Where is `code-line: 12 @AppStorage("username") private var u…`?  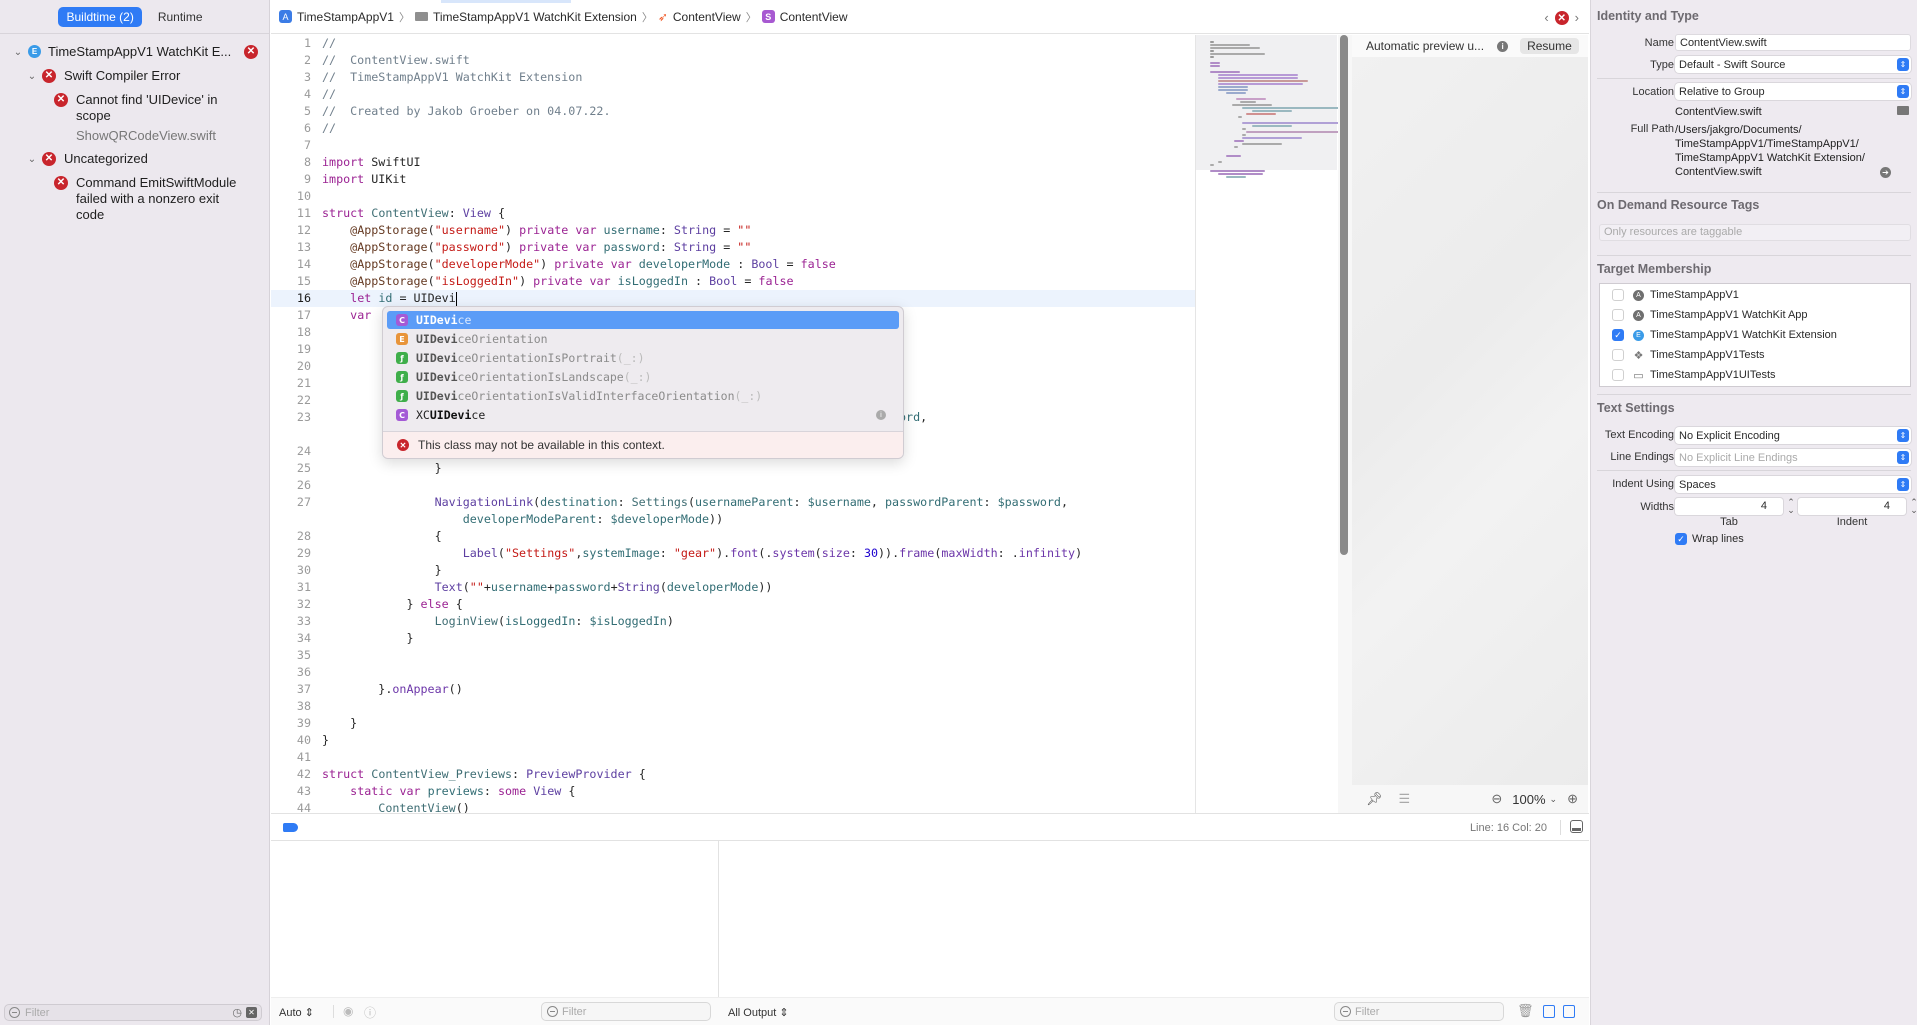 code-line: 12 @AppStorage("username") private var u… is located at coordinates (733, 230).